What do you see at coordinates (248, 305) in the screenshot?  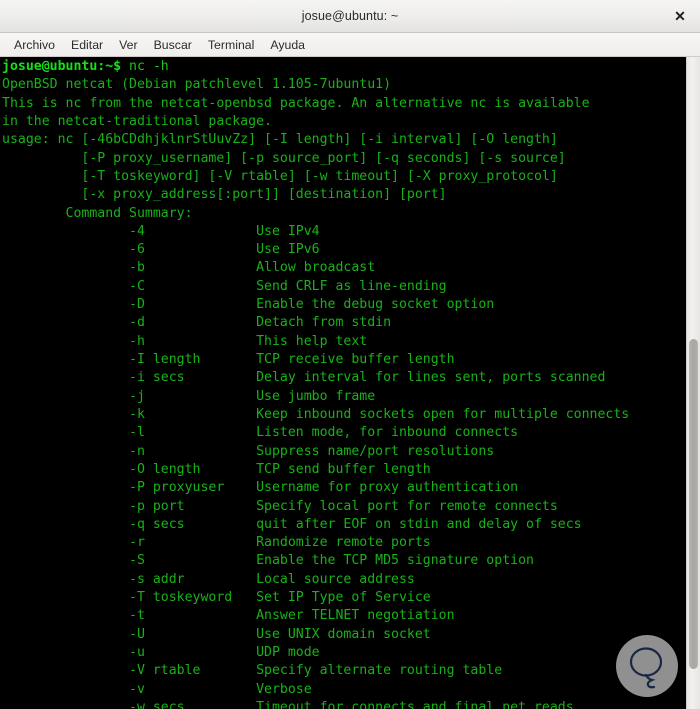 I see `terminal-line: -D Enable the debug socket option` at bounding box center [248, 305].